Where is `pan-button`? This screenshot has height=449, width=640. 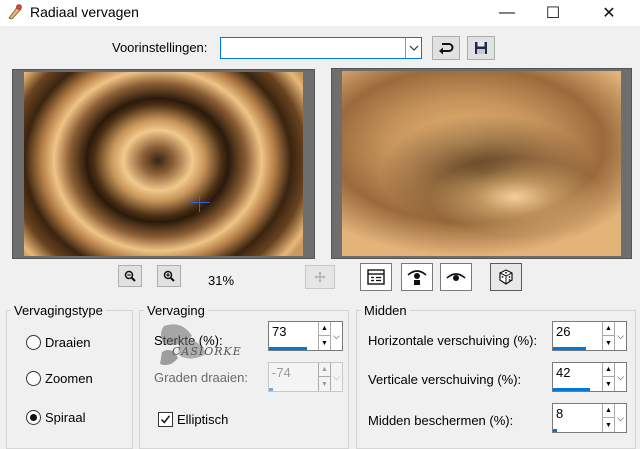 pan-button is located at coordinates (320, 277).